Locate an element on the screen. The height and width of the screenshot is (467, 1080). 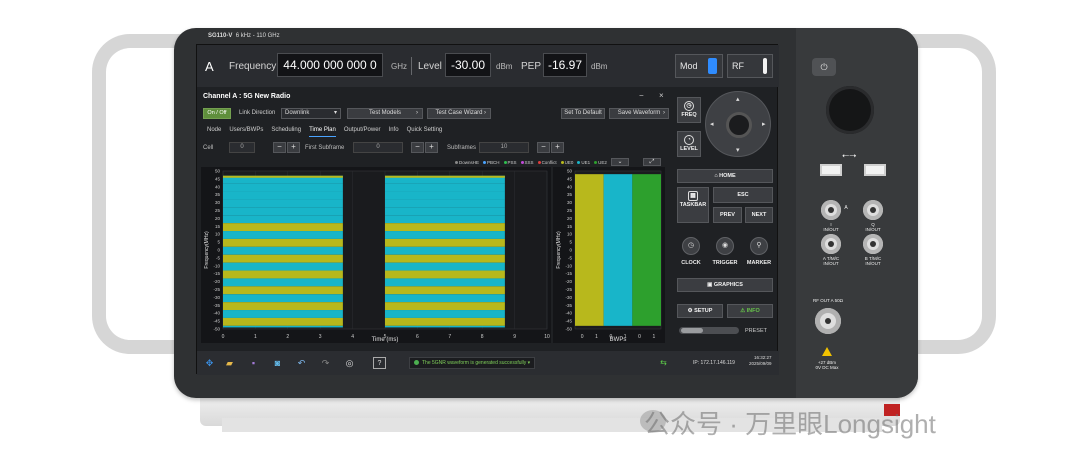
frequency-field: 44.000 000 000 0 is located at coordinates (330, 65).